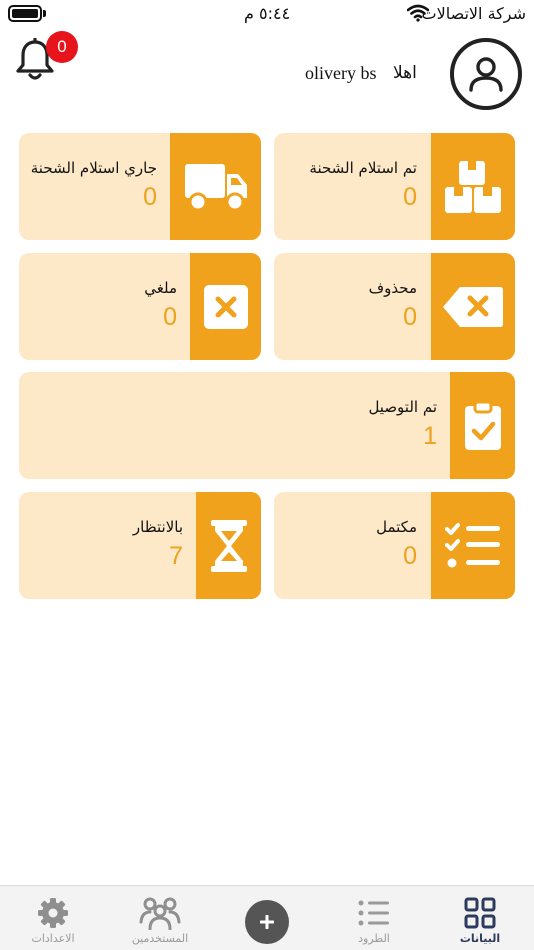  I want to click on nav-data: البيانات, so click(480, 918).